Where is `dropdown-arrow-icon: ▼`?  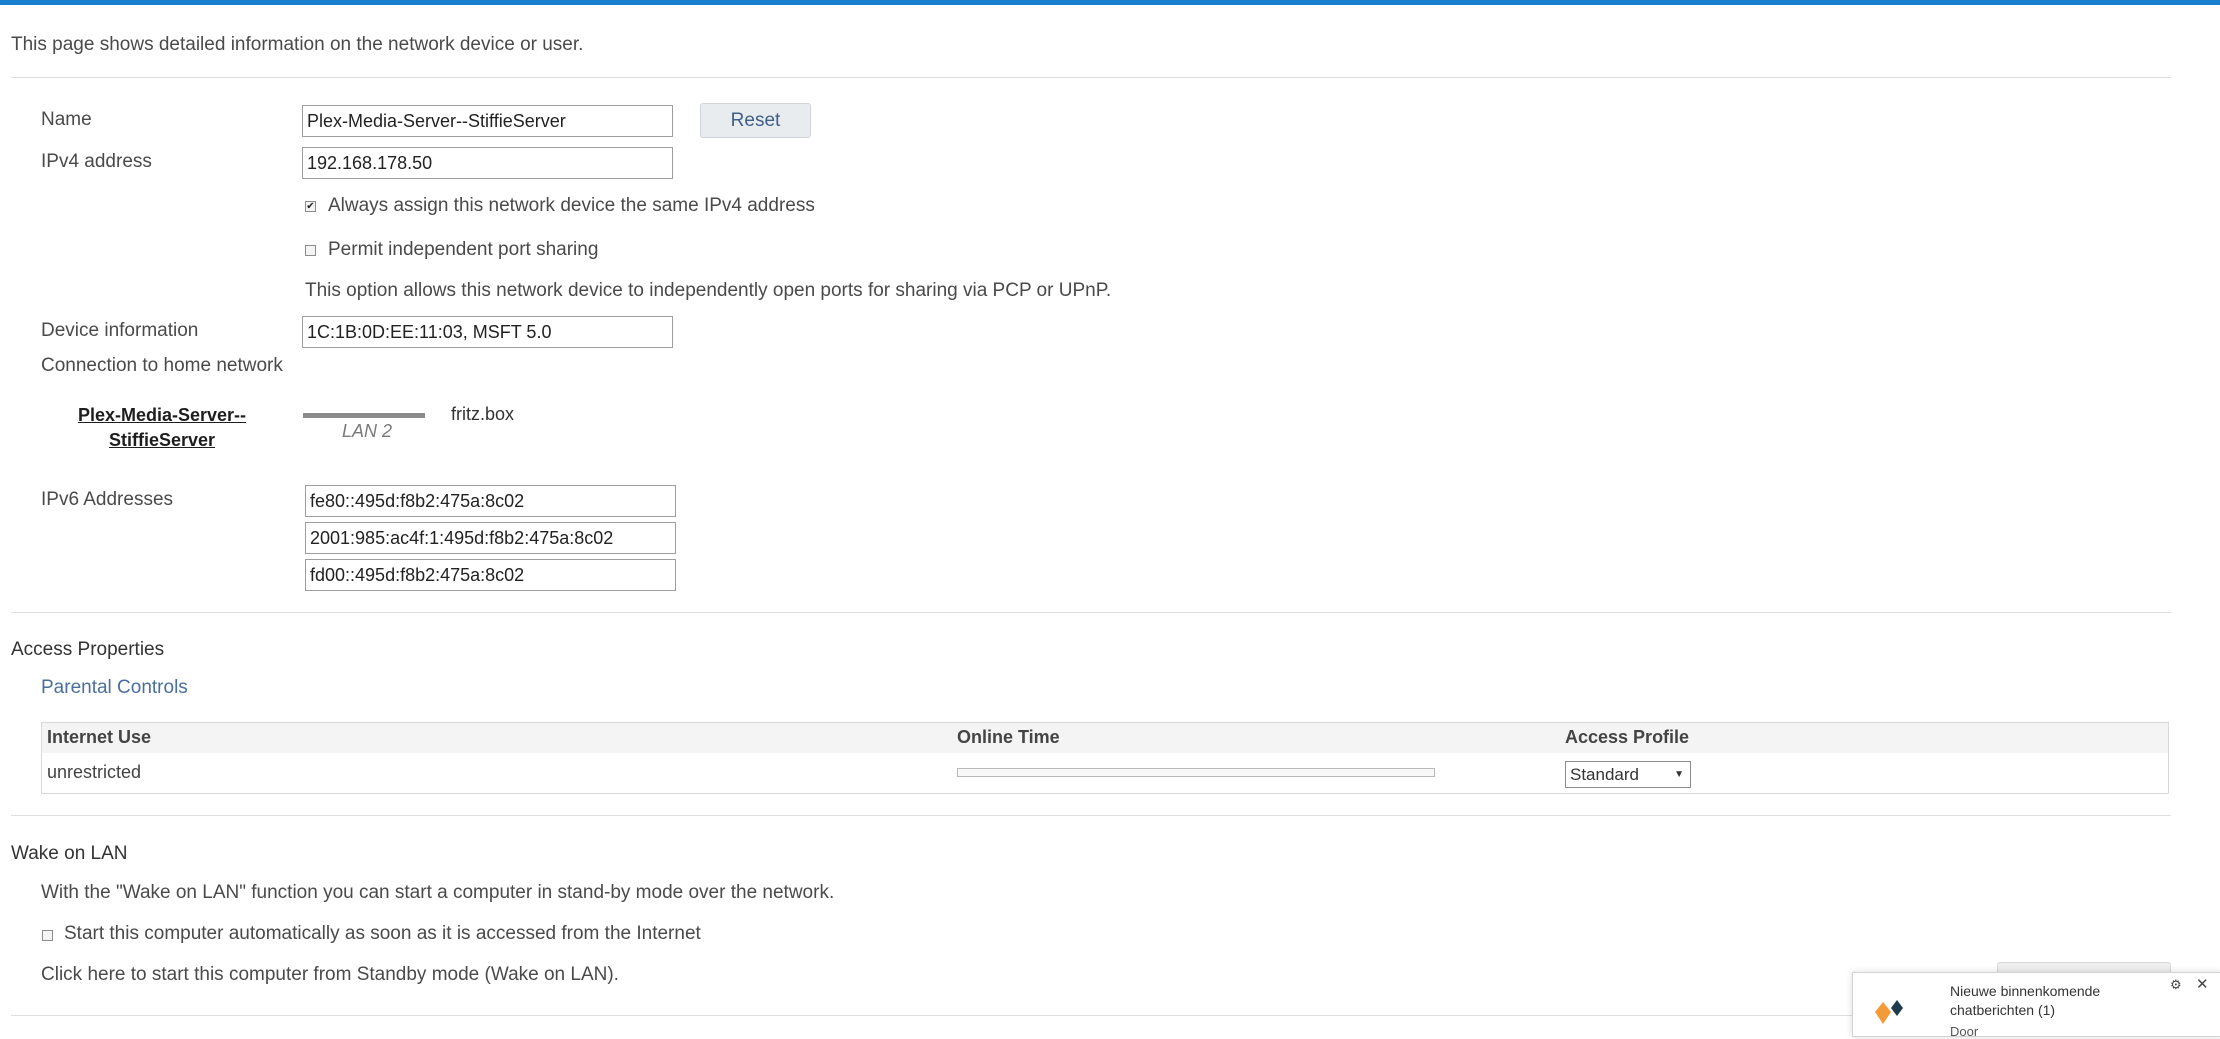
dropdown-arrow-icon: ▼ is located at coordinates (1679, 774).